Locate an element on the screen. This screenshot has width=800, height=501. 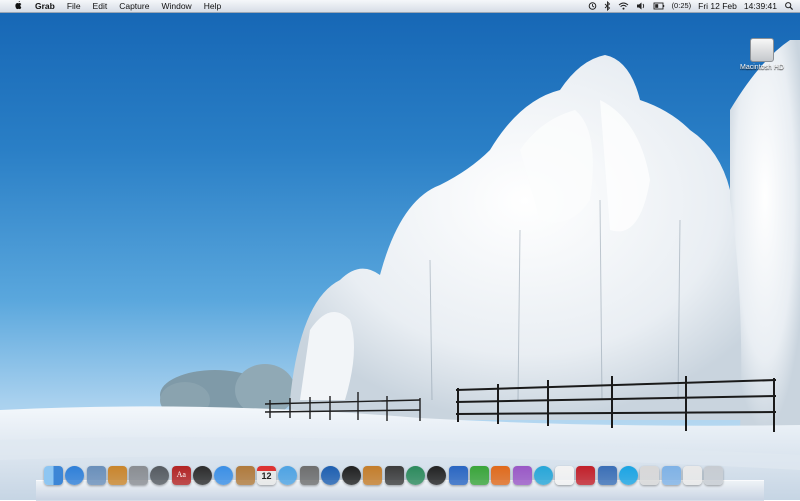
book-app-icon is located at coordinates (586, 475).